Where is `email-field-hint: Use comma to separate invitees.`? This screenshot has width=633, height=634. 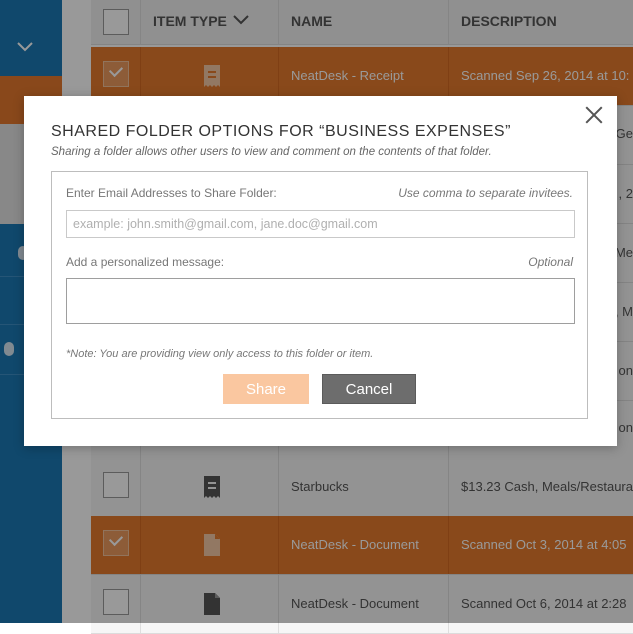 email-field-hint: Use comma to separate invitees. is located at coordinates (485, 193).